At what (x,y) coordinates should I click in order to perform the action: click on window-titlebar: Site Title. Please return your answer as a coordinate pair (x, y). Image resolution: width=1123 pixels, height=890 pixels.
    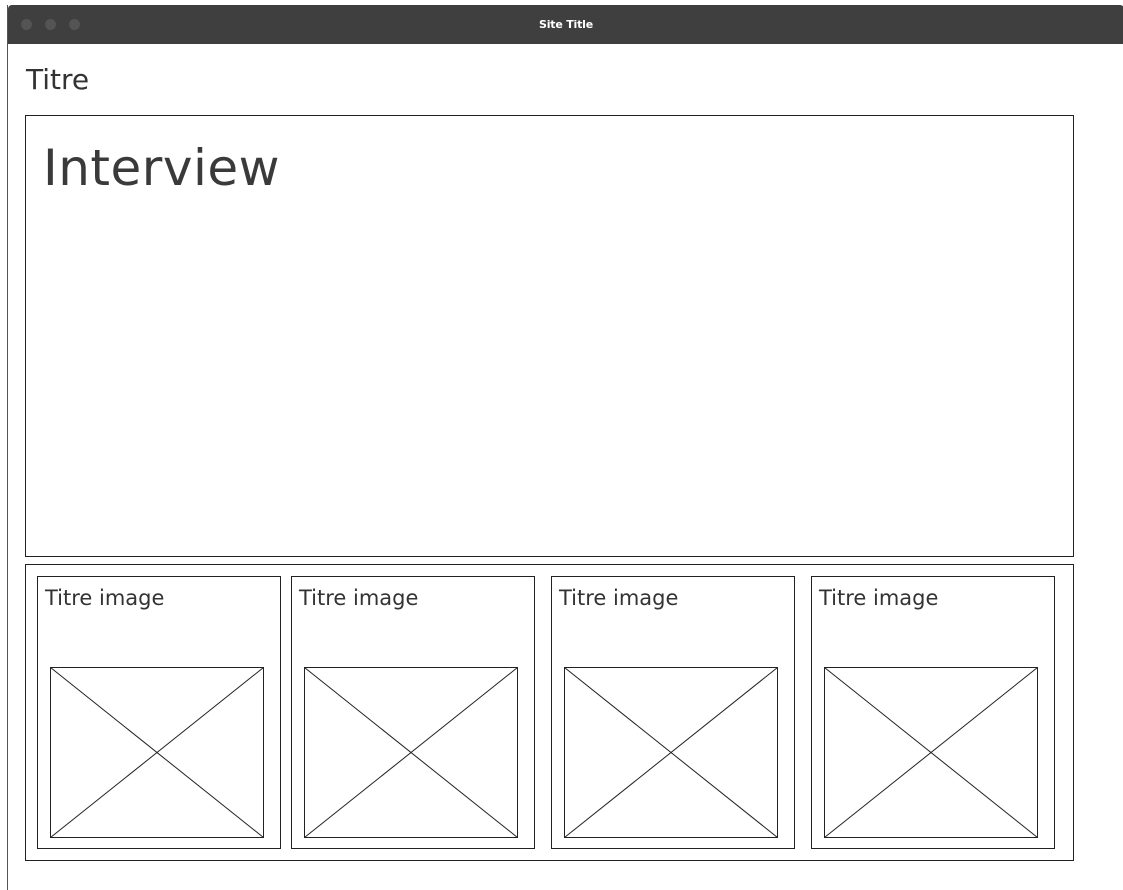
    Looking at the image, I should click on (565, 24).